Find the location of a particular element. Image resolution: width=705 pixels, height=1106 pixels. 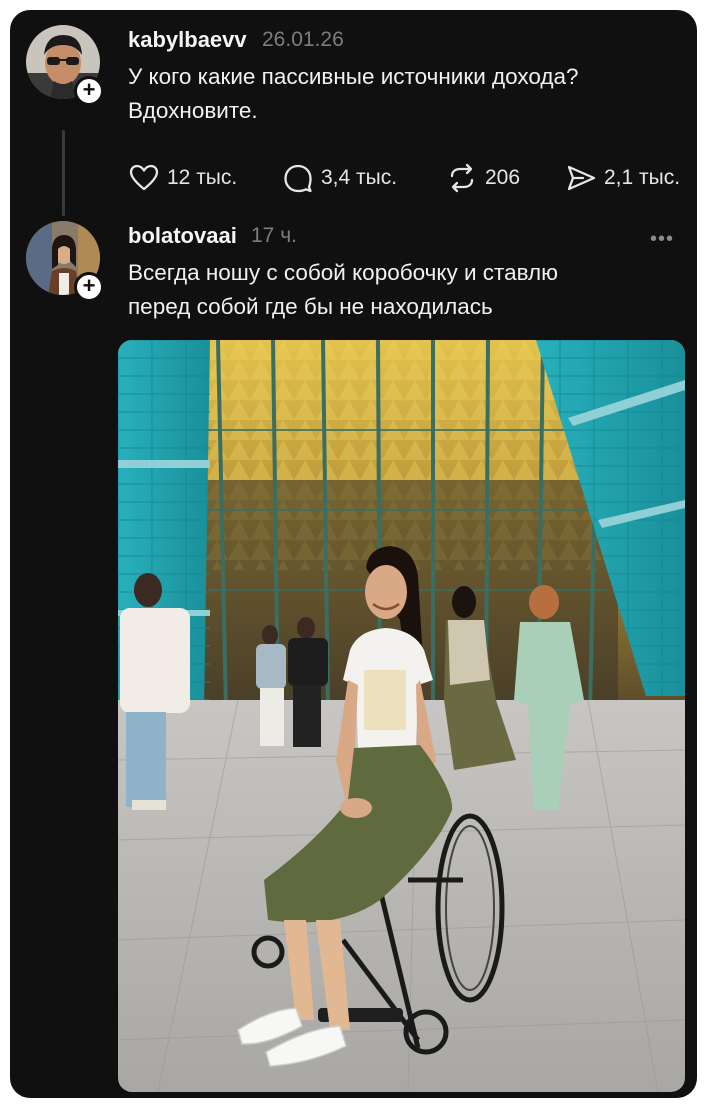

repost-icon is located at coordinates (462, 178).